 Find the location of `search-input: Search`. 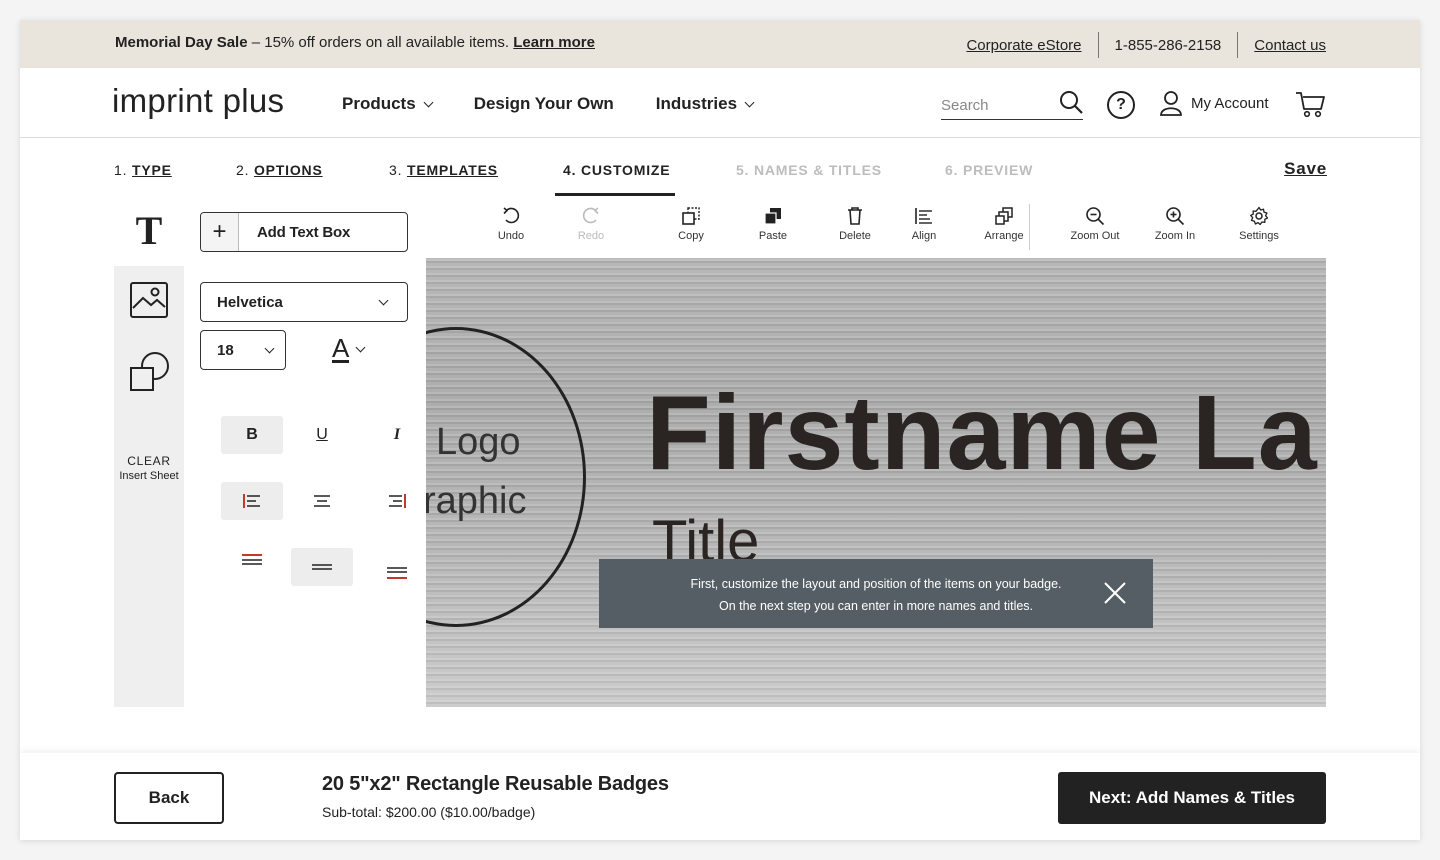

search-input: Search is located at coordinates (1012, 105).